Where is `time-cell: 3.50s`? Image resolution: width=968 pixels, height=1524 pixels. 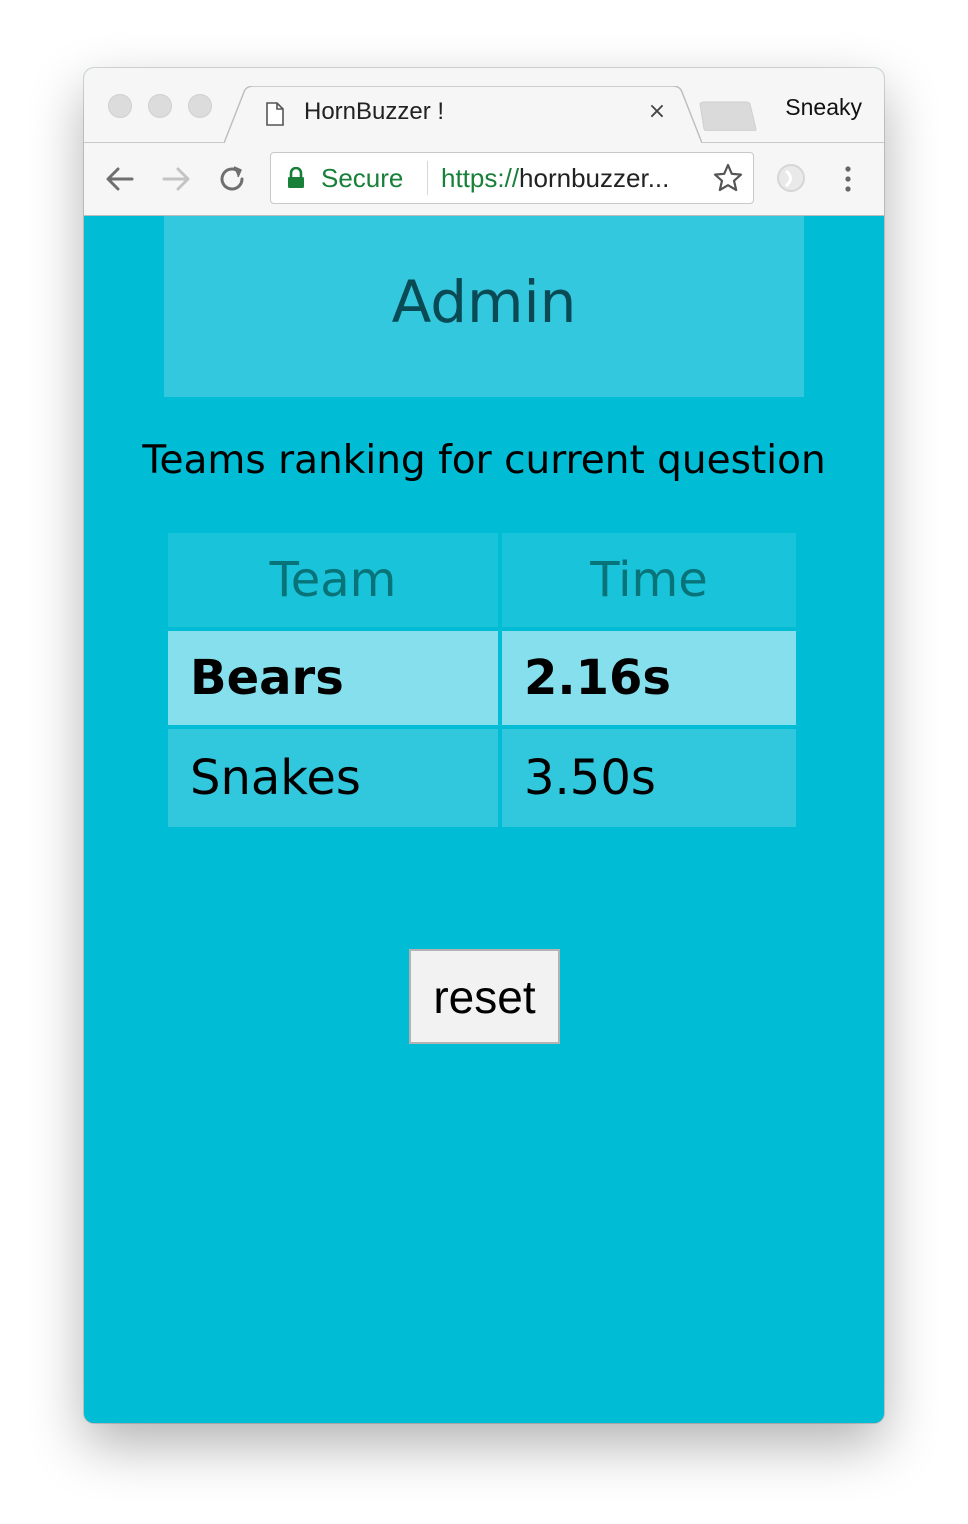
time-cell: 3.50s is located at coordinates (649, 778).